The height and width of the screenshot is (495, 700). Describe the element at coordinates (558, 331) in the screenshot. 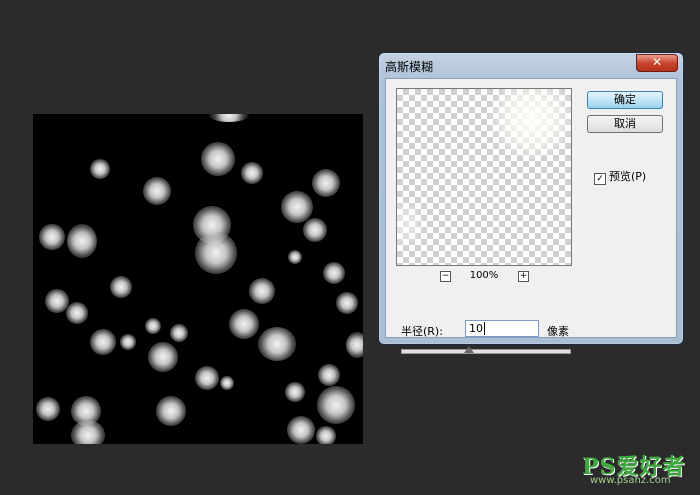

I see `radius-unit: 像素` at that location.